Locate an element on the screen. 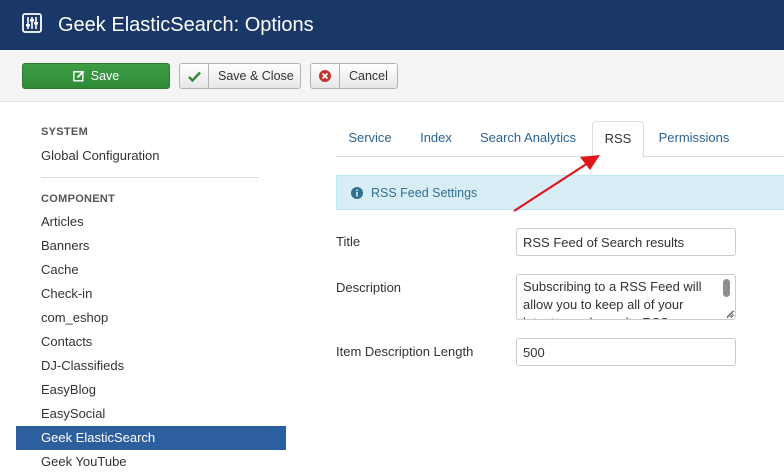  resize-grip-icon is located at coordinates (729, 313).